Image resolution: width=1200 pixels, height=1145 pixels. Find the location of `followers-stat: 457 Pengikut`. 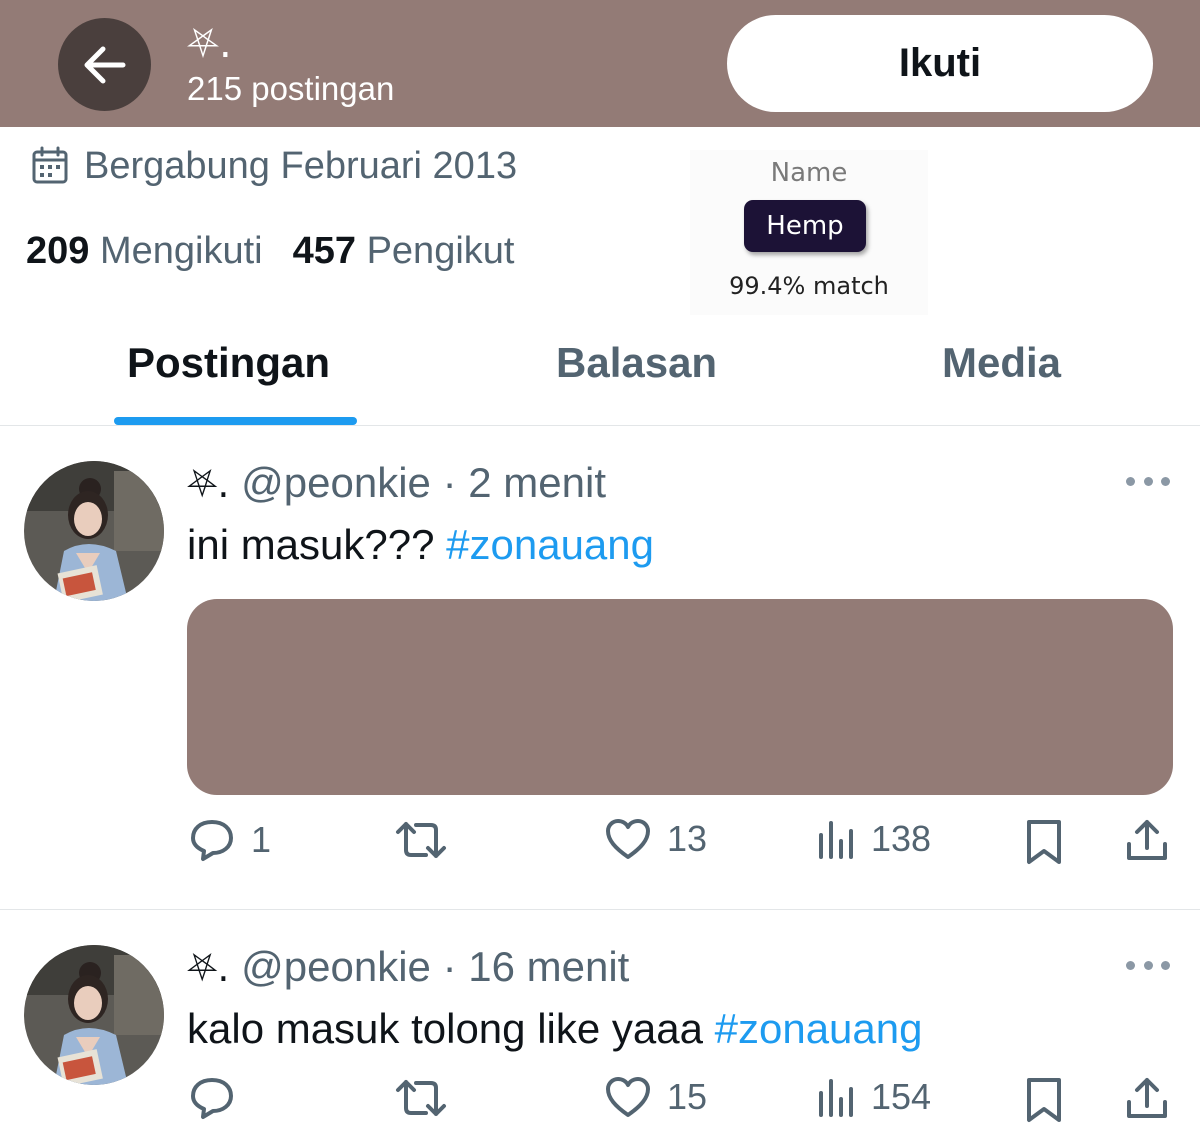

followers-stat: 457 Pengikut is located at coordinates (404, 251).